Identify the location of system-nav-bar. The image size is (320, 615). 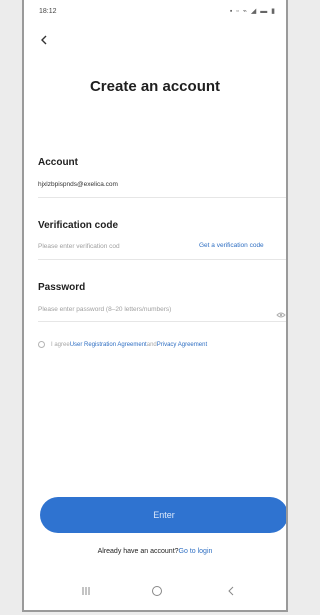
(155, 591).